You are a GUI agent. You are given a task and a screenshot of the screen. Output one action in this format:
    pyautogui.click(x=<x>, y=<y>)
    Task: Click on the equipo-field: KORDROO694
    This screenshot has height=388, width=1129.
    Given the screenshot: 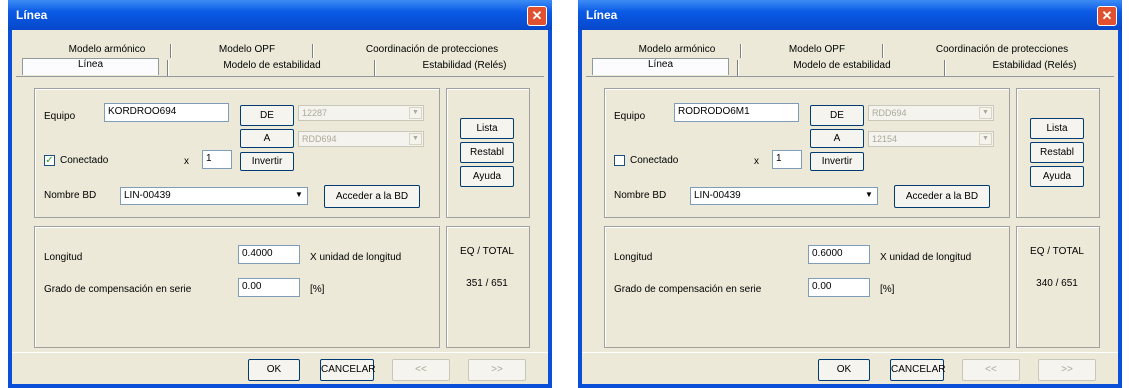 What is the action you would take?
    pyautogui.click(x=166, y=112)
    